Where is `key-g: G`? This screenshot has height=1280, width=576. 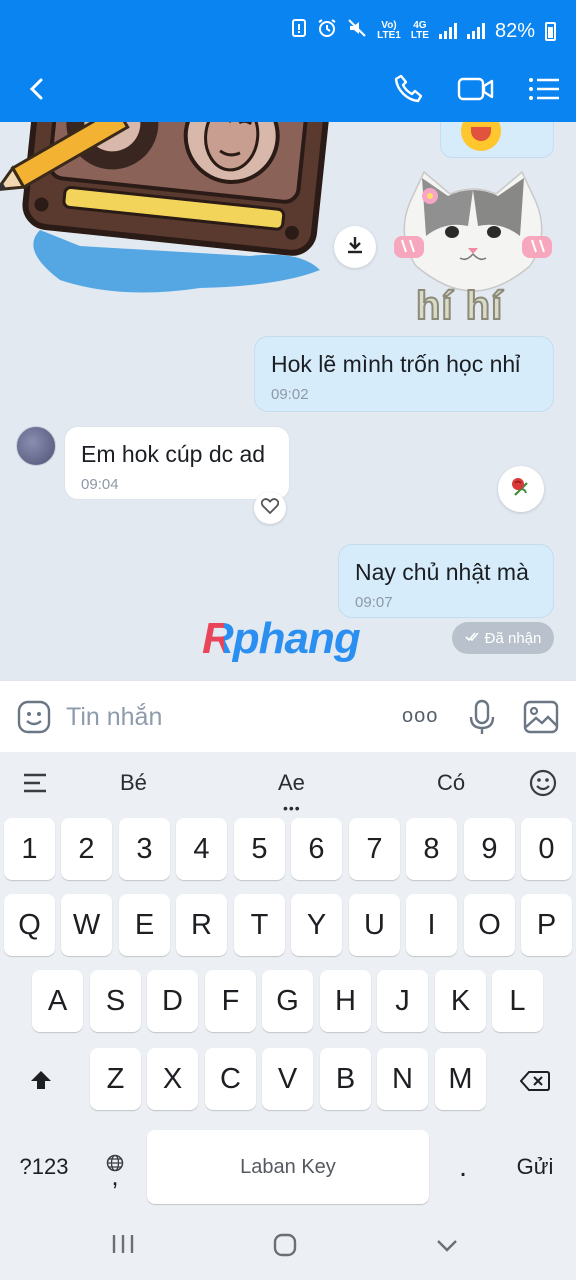 key-g: G is located at coordinates (287, 1001).